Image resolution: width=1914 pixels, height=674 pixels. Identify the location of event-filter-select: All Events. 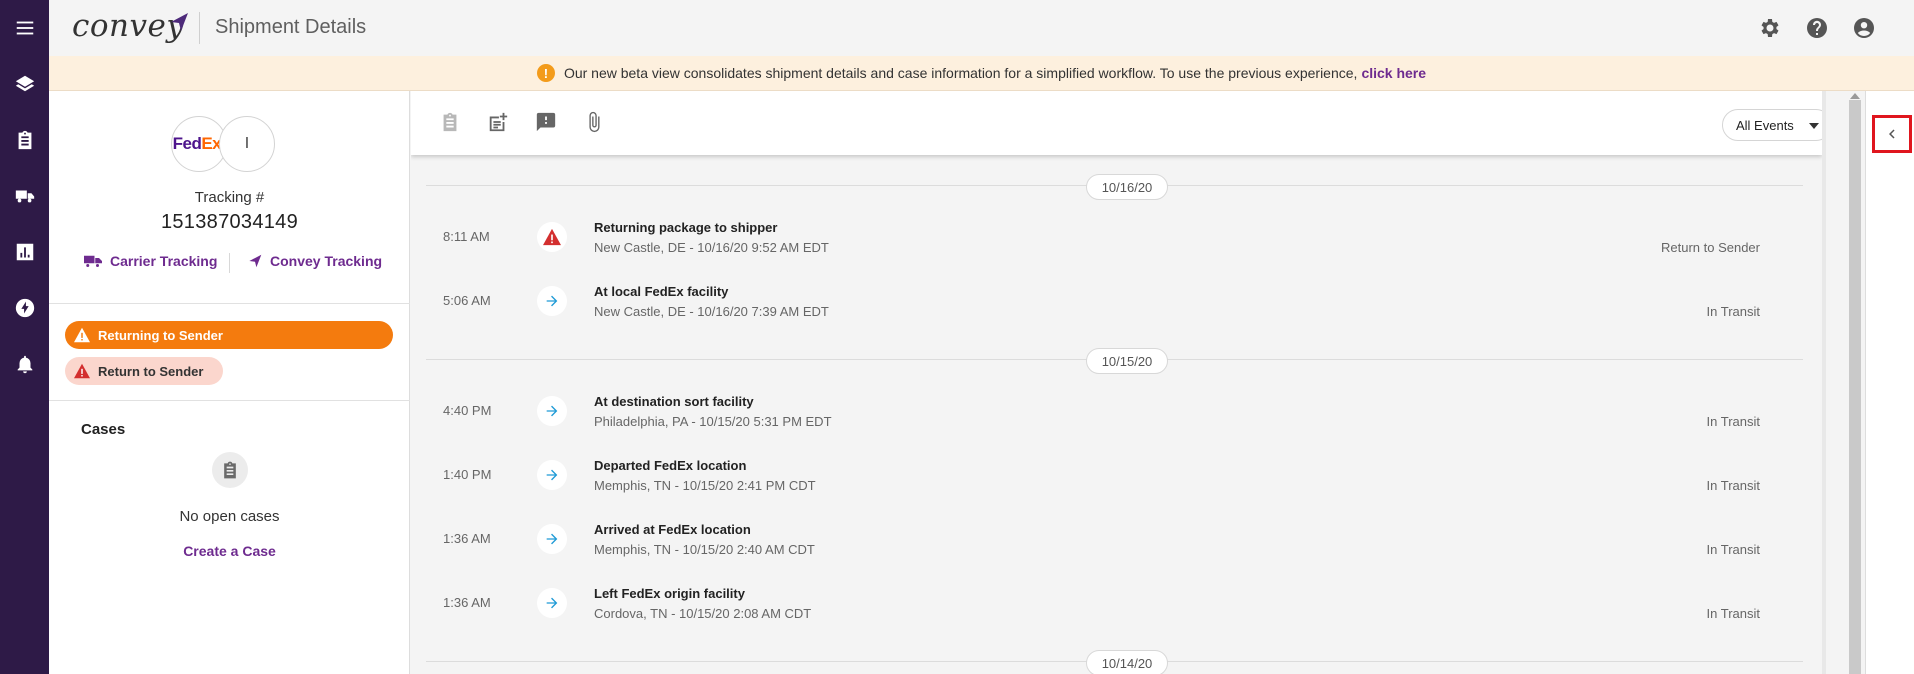
(1774, 125).